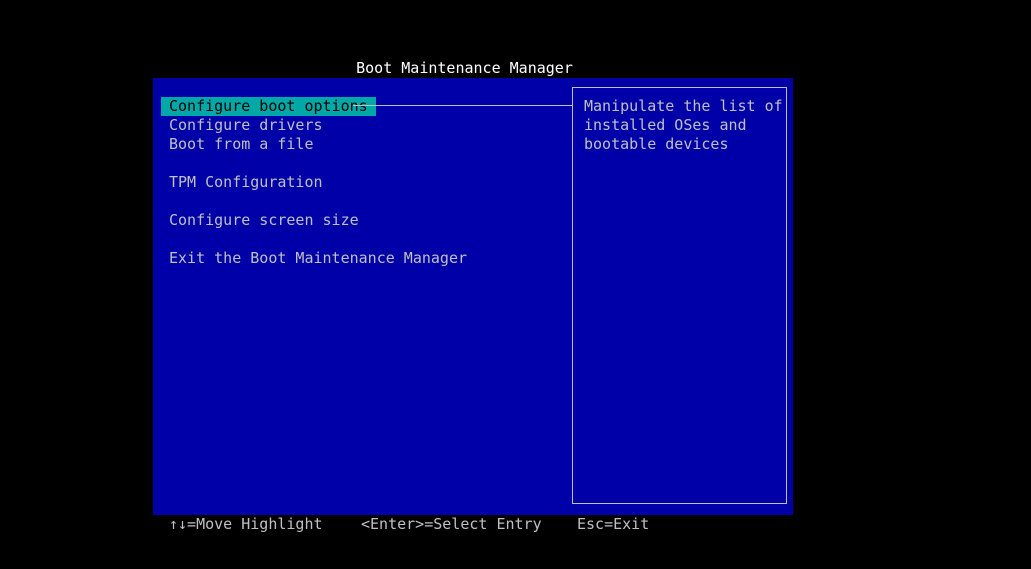  Describe the element at coordinates (264, 220) in the screenshot. I see `menu-item-configure-screen-size: Configure screen size` at that location.